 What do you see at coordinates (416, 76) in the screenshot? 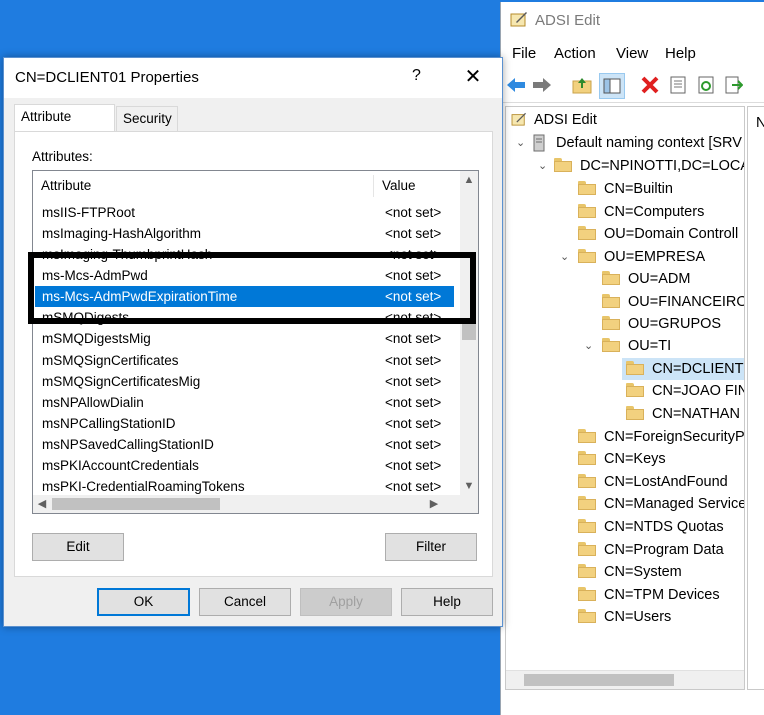
I see `help-icon: ?` at bounding box center [416, 76].